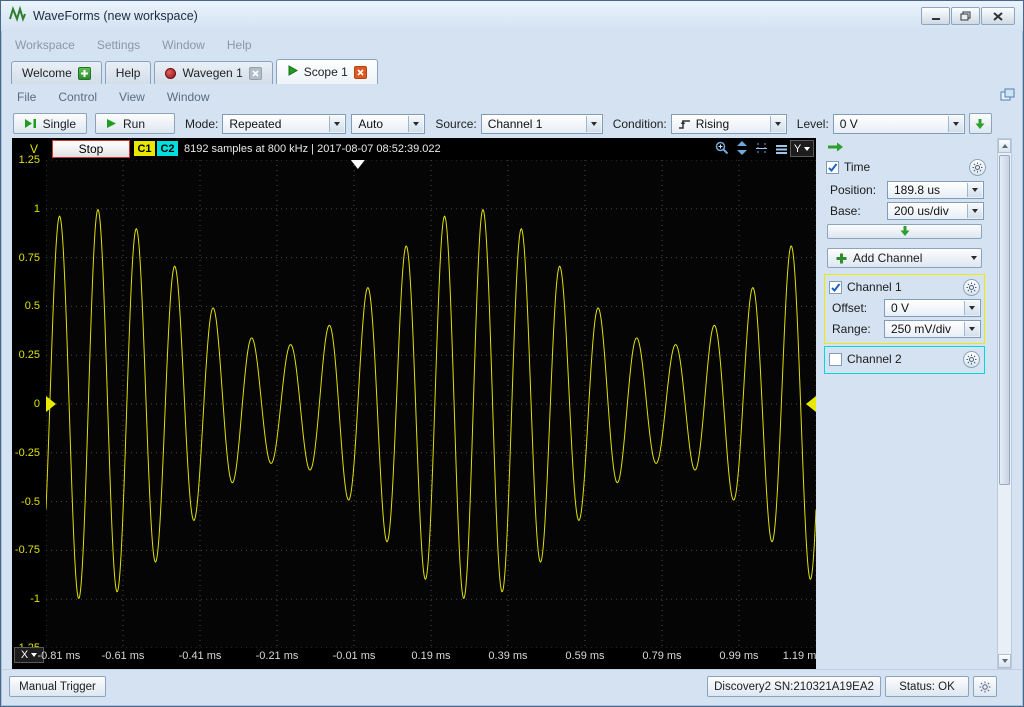 The height and width of the screenshot is (707, 1024). Describe the element at coordinates (874, 287) in the screenshot. I see `channel1-label: Channel 1` at that location.